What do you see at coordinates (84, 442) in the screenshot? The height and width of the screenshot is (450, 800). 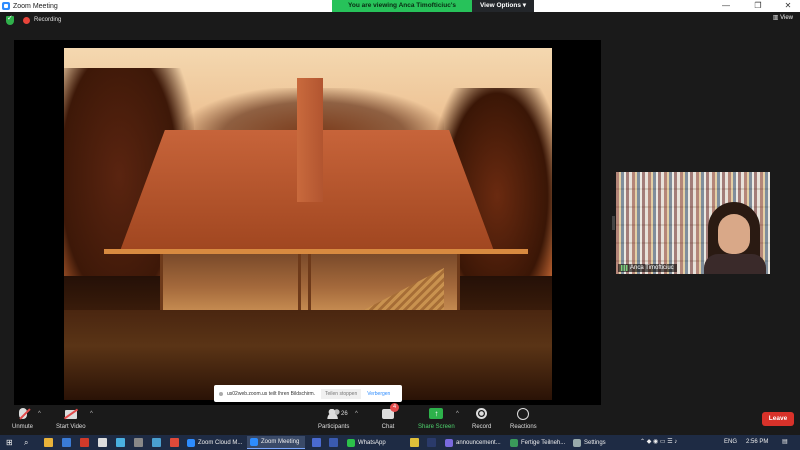 I see `acrobat-icon` at bounding box center [84, 442].